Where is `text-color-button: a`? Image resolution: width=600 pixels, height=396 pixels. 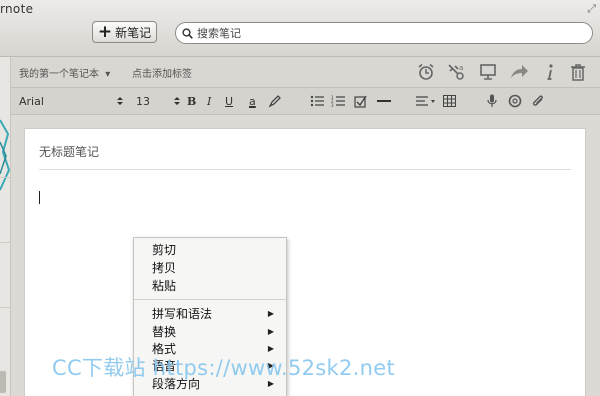 text-color-button: a is located at coordinates (252, 101).